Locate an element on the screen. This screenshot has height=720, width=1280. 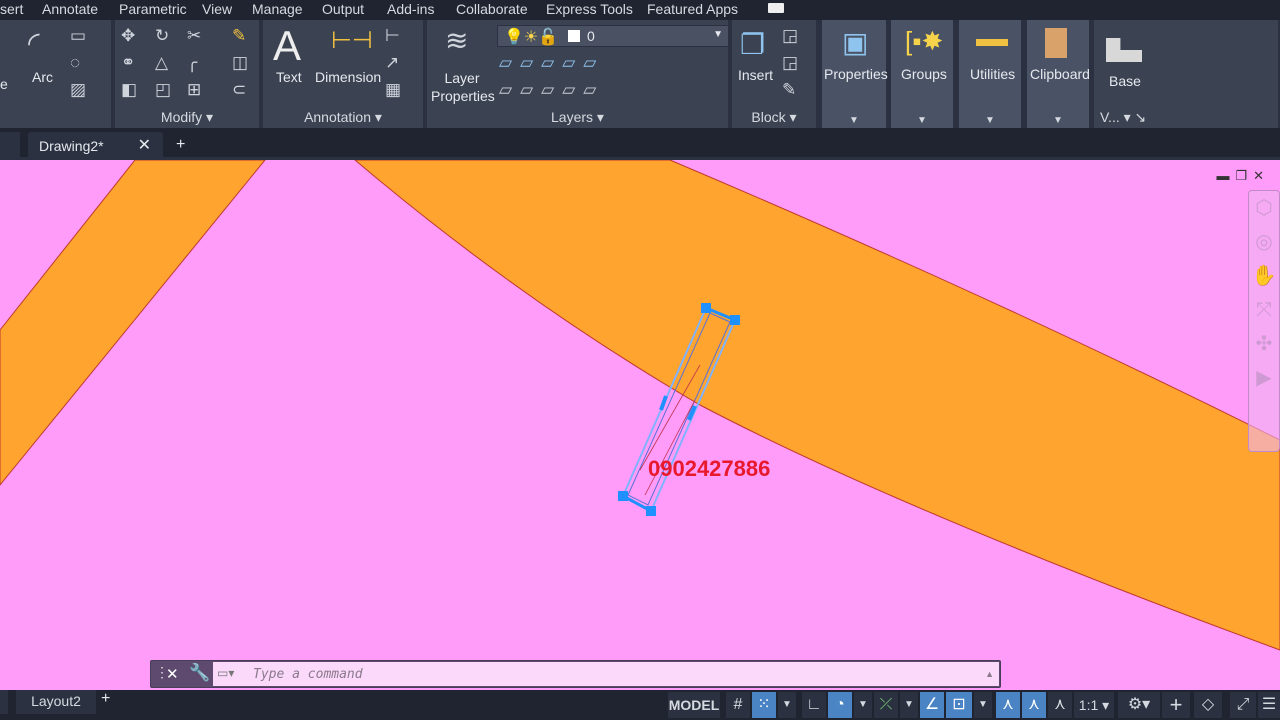
tab-layout2: Layout2 is located at coordinates (56, 702).